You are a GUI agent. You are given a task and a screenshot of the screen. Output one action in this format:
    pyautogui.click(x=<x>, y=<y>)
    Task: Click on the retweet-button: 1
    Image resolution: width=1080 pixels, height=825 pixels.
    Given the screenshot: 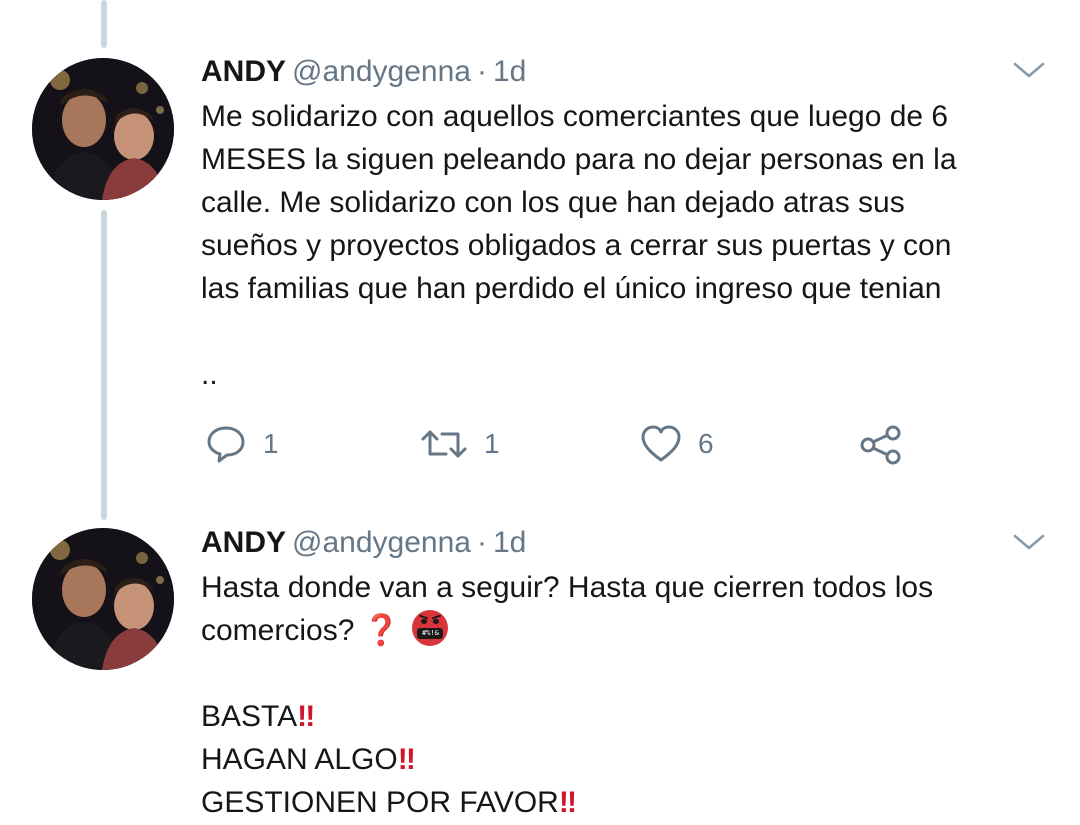 What is the action you would take?
    pyautogui.click(x=460, y=444)
    